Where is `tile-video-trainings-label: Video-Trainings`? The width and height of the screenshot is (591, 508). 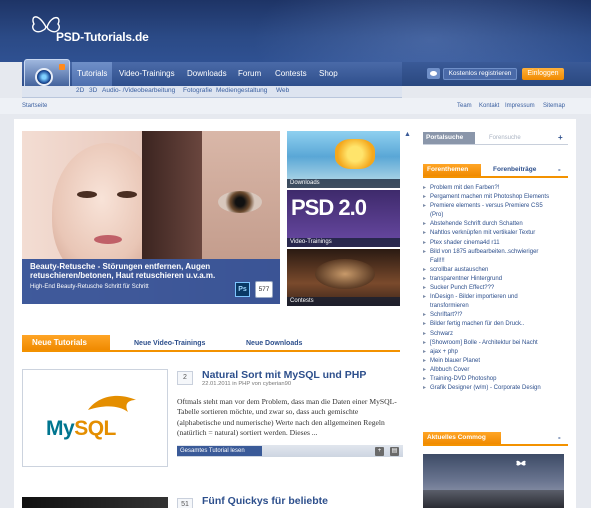
tile-video-trainings-label: Video-Trainings is located at coordinates (343, 242).